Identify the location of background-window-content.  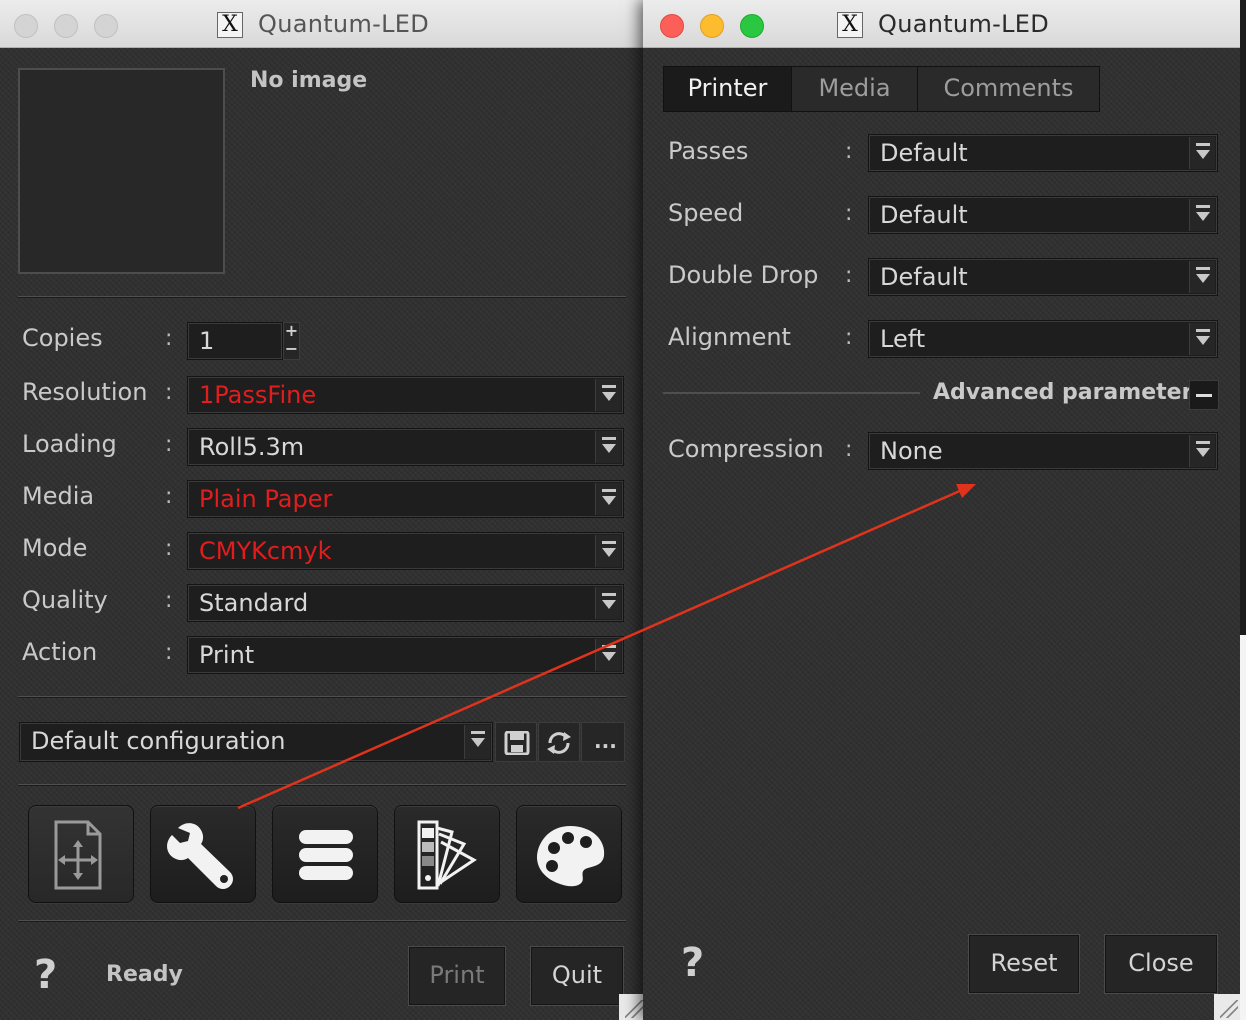
(1243, 827).